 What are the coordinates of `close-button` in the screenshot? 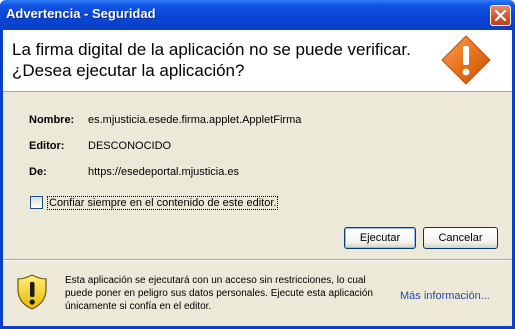 It's located at (500, 15).